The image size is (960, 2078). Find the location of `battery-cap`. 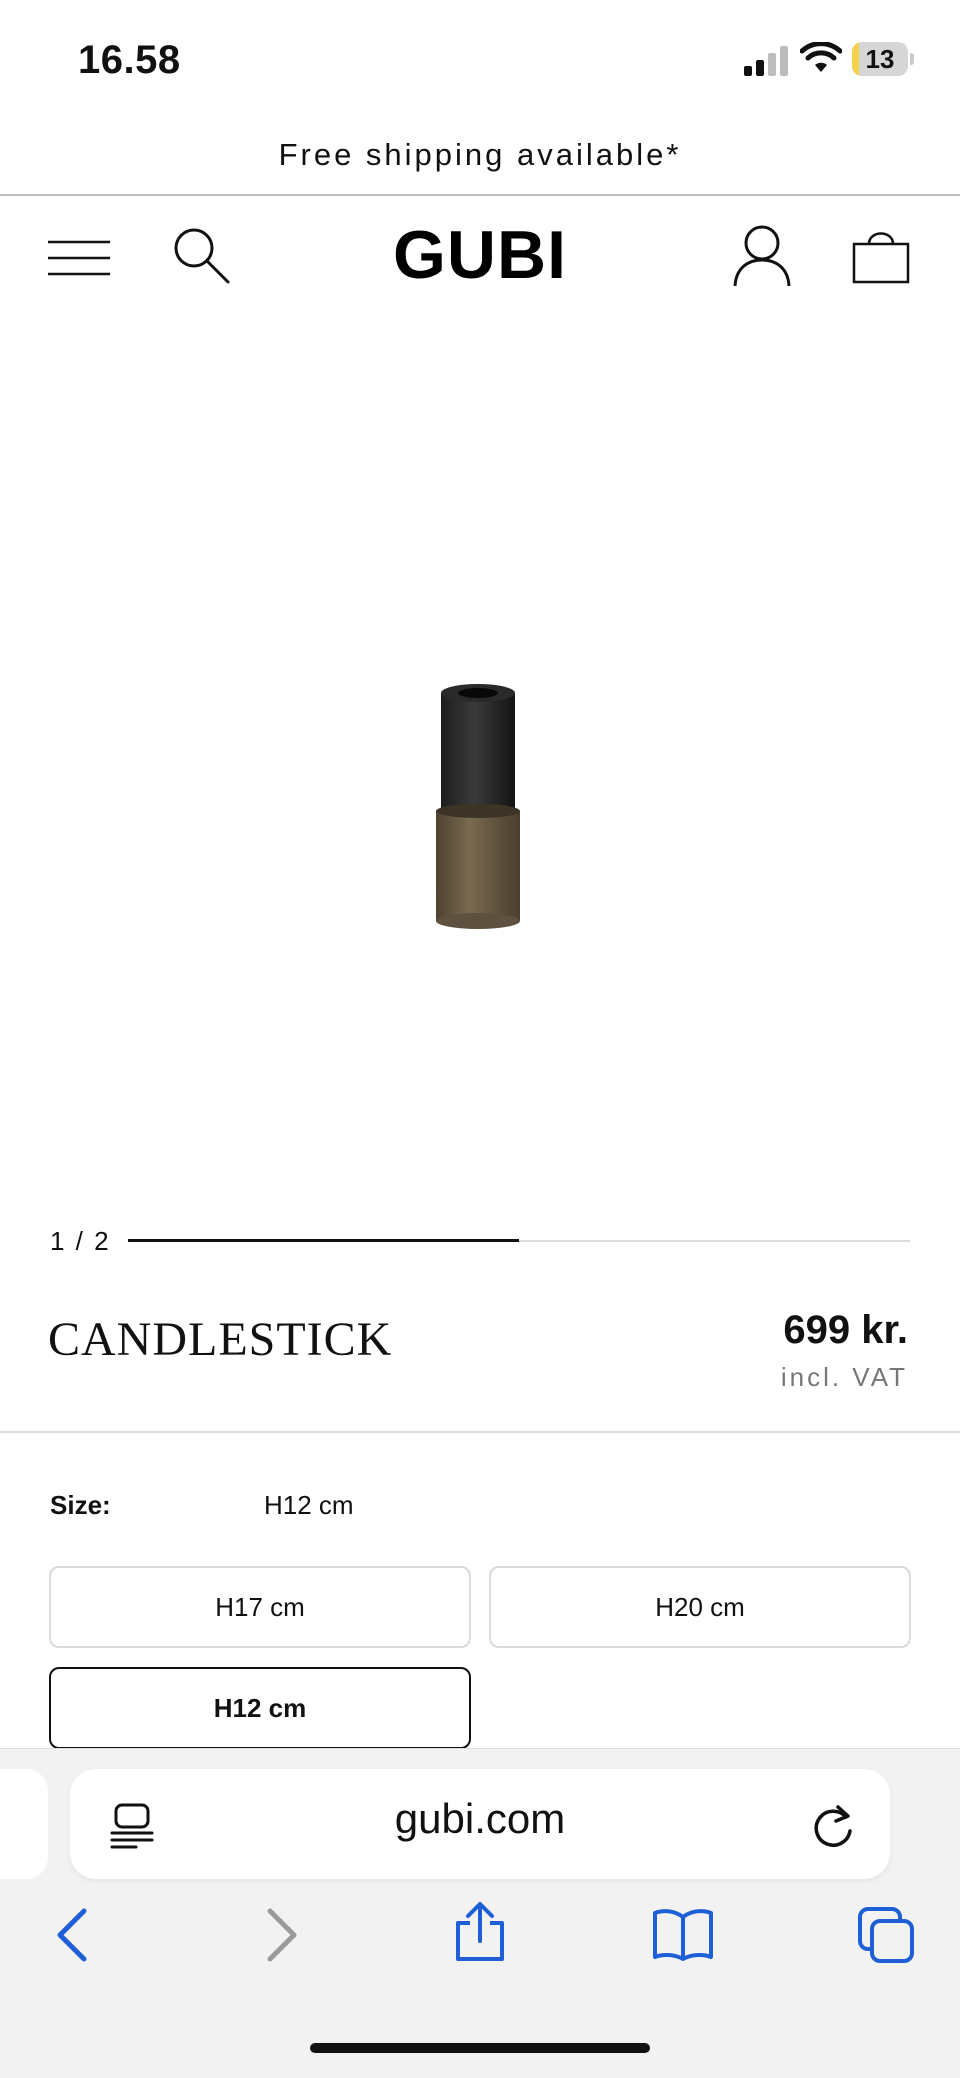

battery-cap is located at coordinates (912, 59).